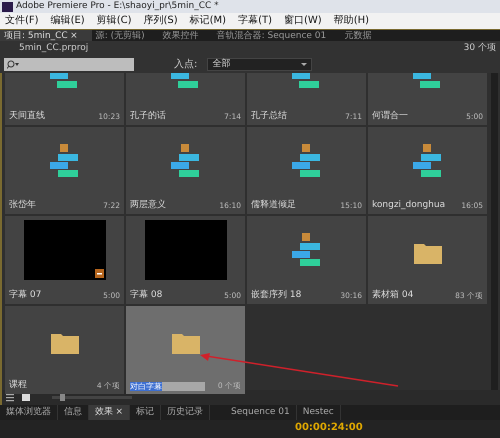 This screenshot has height=438, width=500. Describe the element at coordinates (99, 273) in the screenshot. I see `title-badge-icon` at that location.